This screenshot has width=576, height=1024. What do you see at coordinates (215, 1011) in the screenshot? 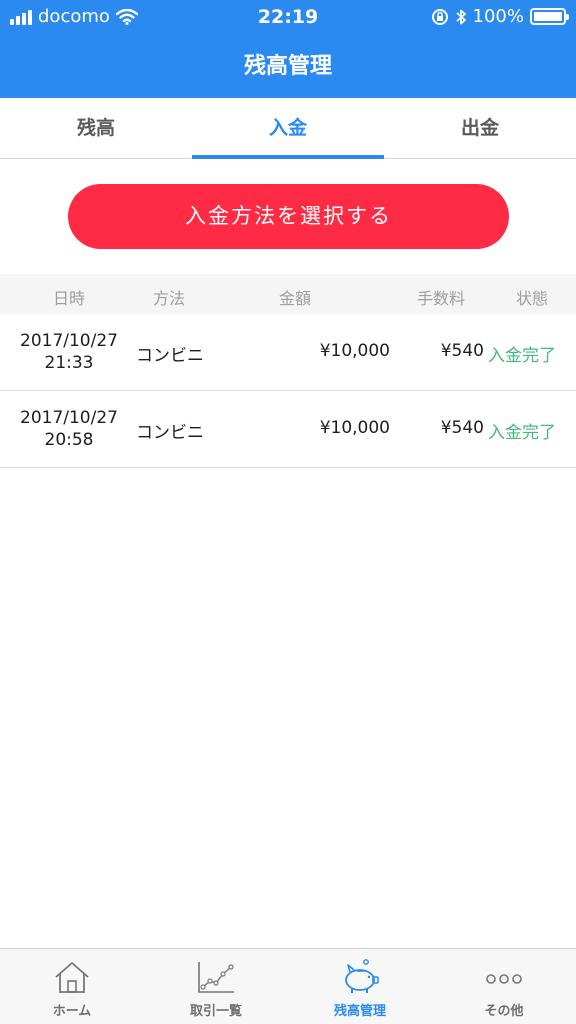
I see `tabbar-transactions-label: 取引一覧` at bounding box center [215, 1011].